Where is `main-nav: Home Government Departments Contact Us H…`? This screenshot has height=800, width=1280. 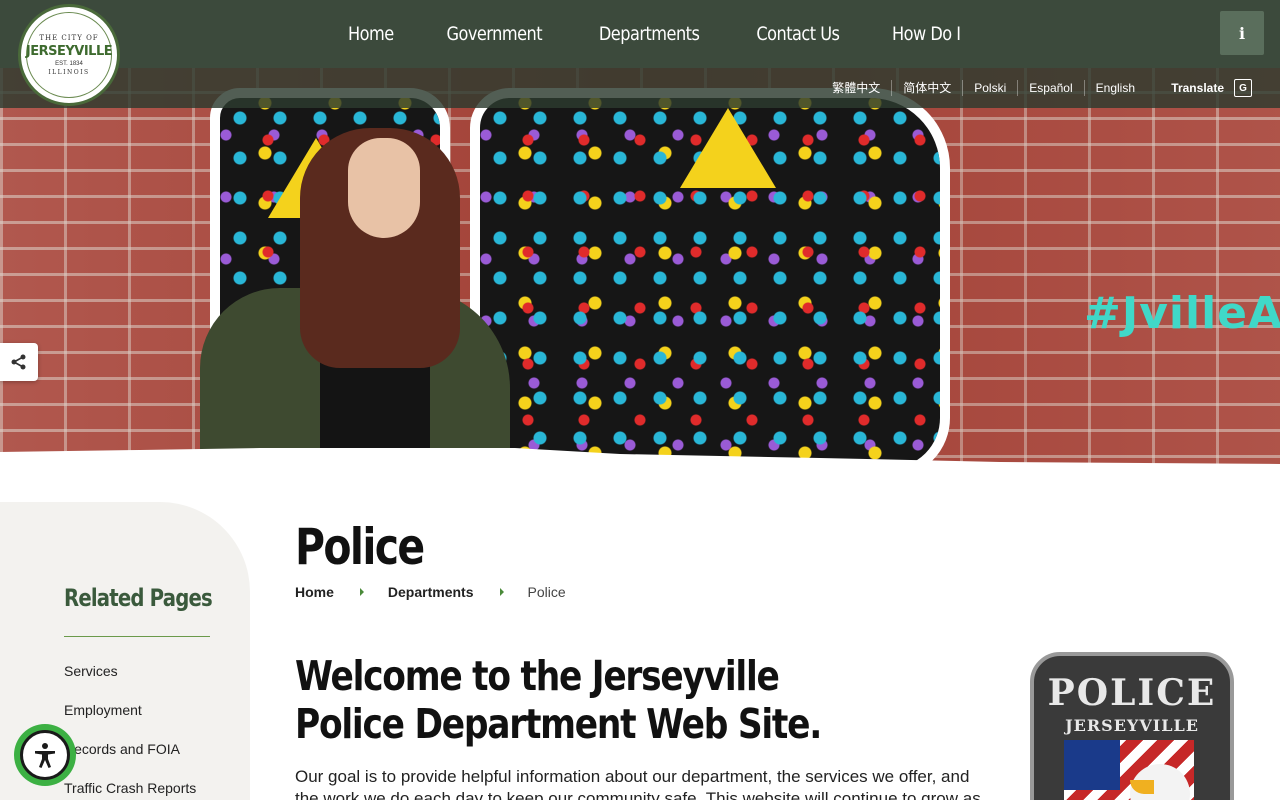
main-nav: Home Government Departments Contact Us H… is located at coordinates (655, 34).